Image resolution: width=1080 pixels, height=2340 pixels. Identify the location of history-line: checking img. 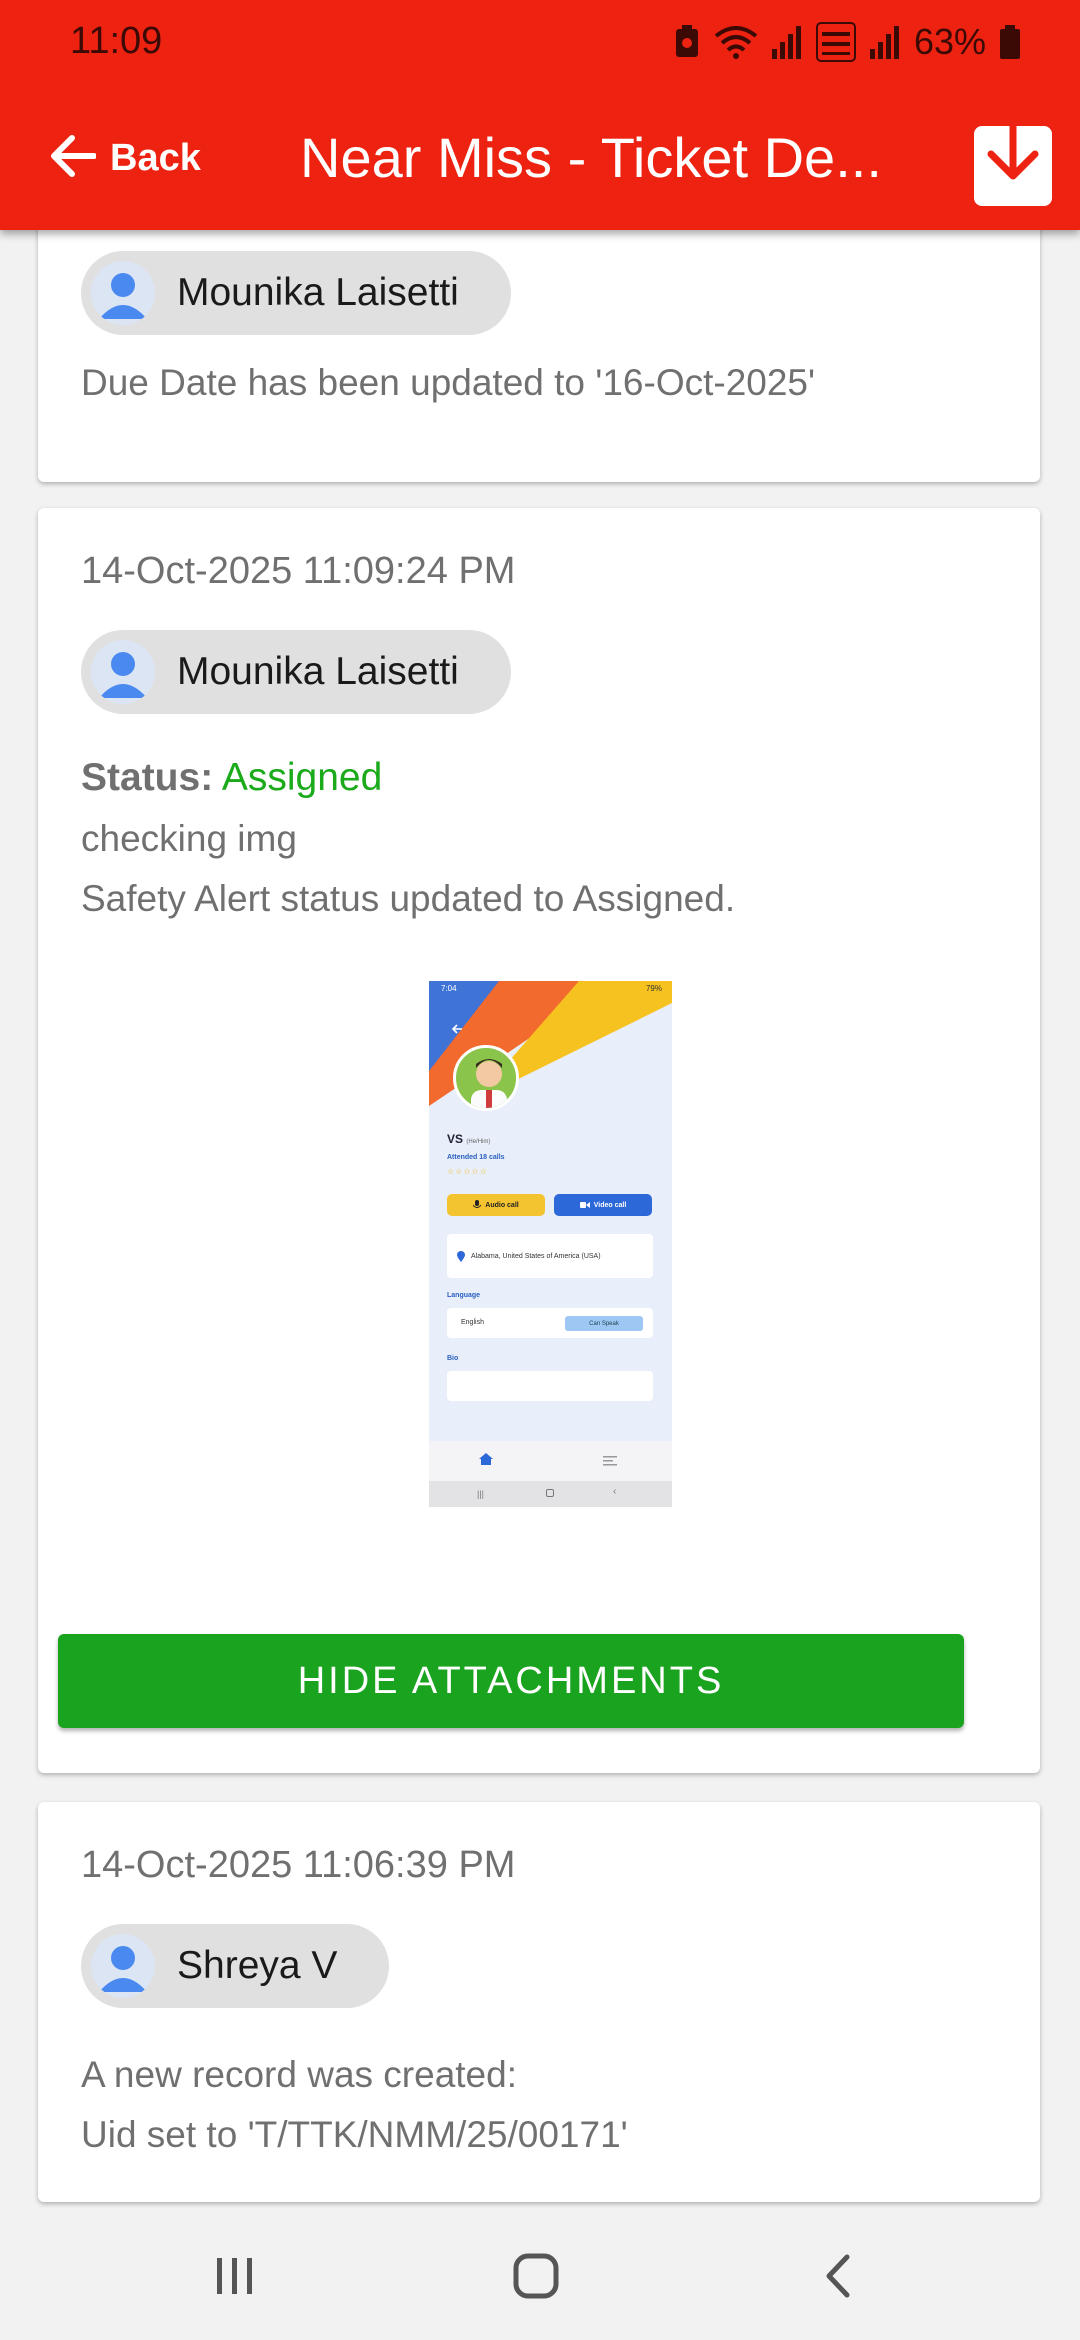
(189, 838).